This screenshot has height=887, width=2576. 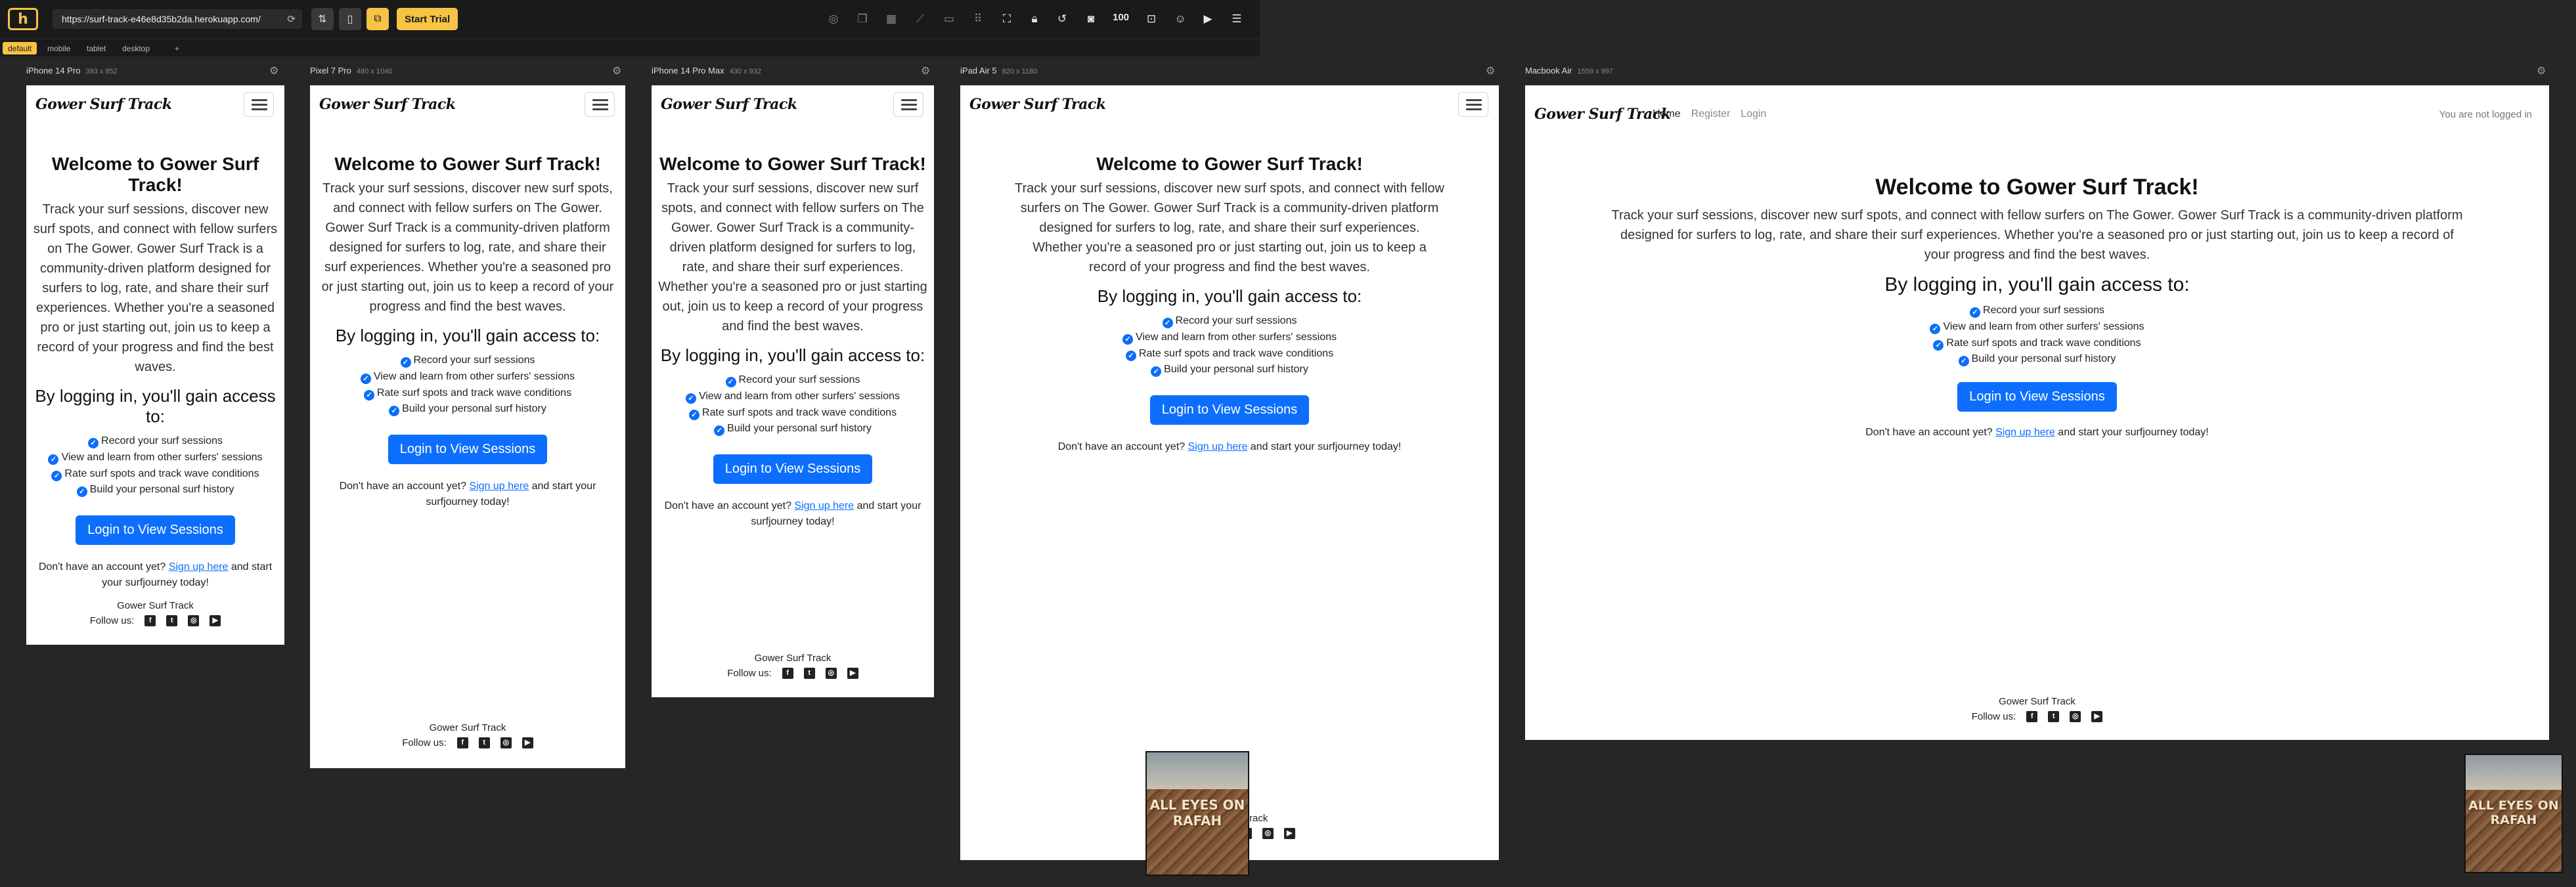 I want to click on discord-icon: ☺, so click(x=1180, y=19).